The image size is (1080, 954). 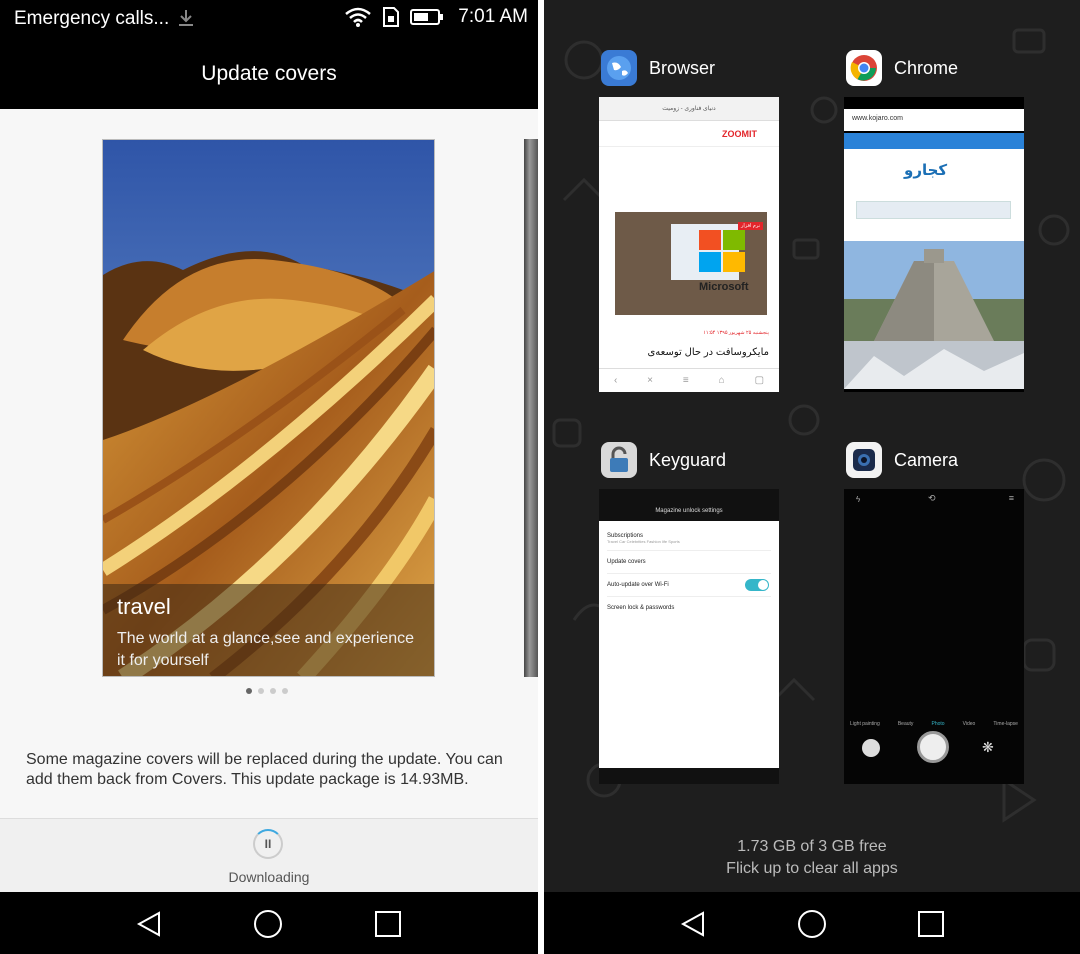 I want to click on browser-tabs-icon: ▢, so click(x=759, y=380).